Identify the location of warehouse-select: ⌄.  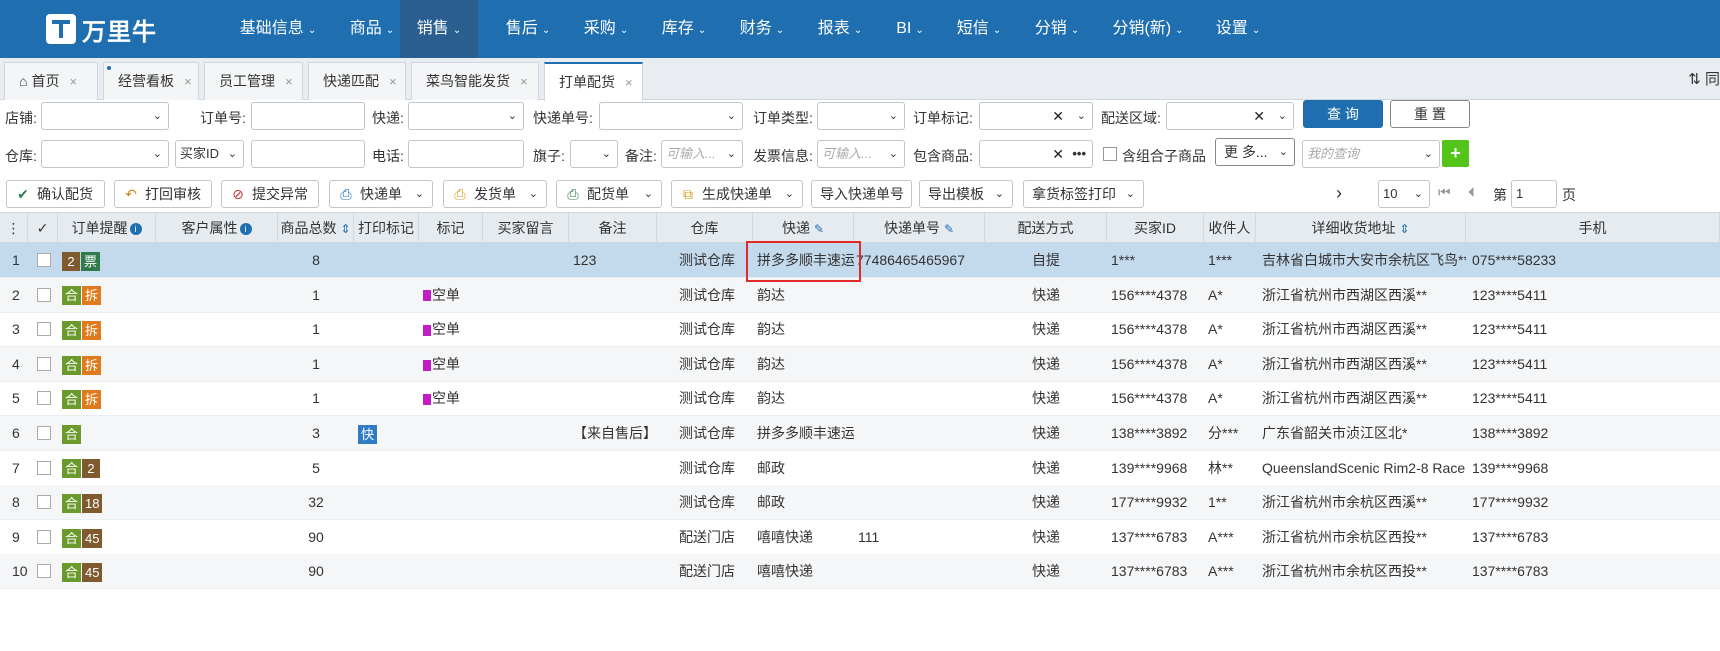
(105, 154).